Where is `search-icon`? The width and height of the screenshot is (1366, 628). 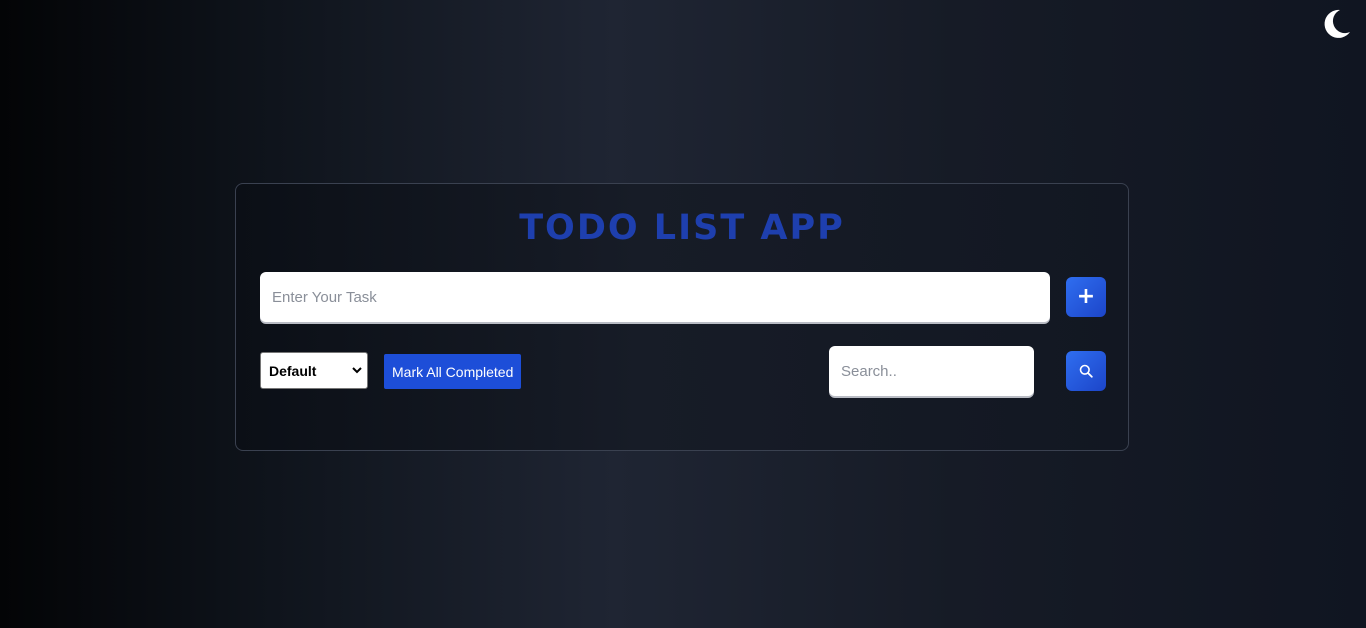 search-icon is located at coordinates (1086, 371).